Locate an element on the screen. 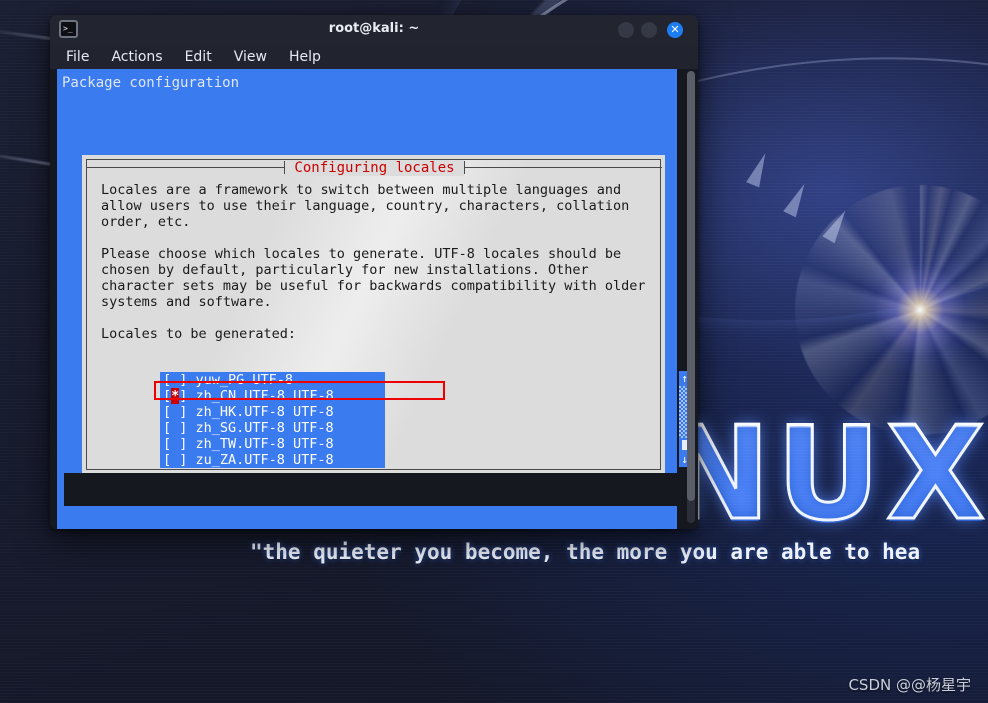  menu-bar: File Actions Edit View Help is located at coordinates (374, 56).